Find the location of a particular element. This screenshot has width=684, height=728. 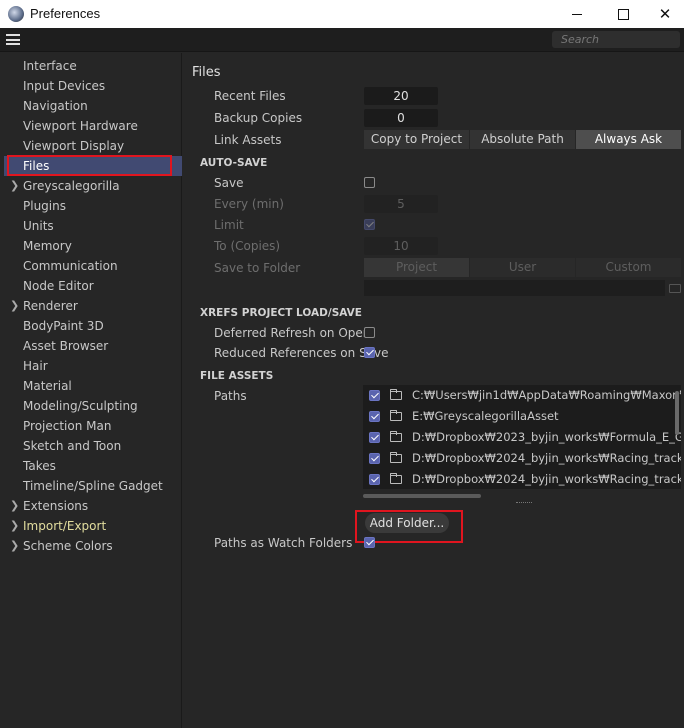

link-assets-segmented-control: Copy to Project Absolute Path Always Ask is located at coordinates (522, 139).